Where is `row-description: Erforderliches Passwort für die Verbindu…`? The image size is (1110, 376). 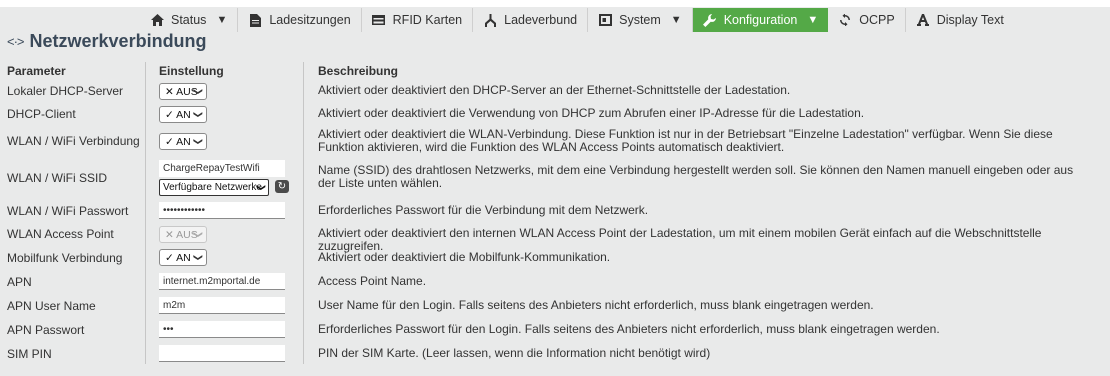
row-description: Erforderliches Passwort für die Verbindu… is located at coordinates (483, 210).